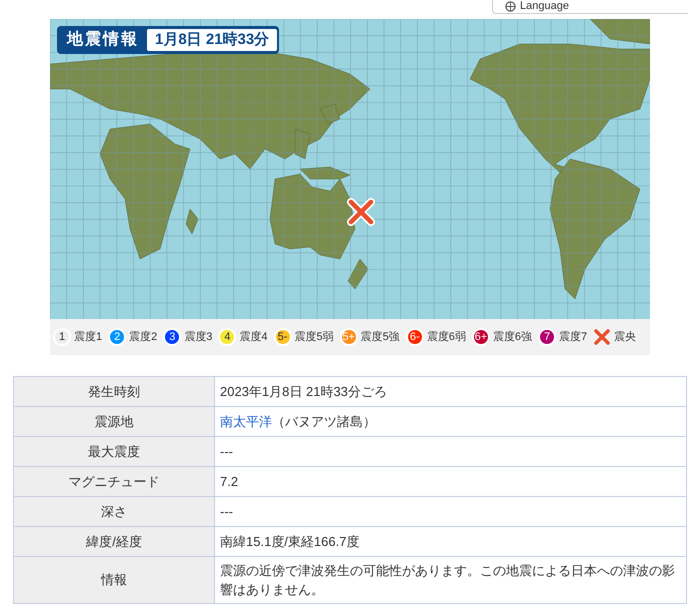 The height and width of the screenshot is (616, 688). Describe the element at coordinates (114, 511) in the screenshot. I see `row-label: 深さ` at that location.